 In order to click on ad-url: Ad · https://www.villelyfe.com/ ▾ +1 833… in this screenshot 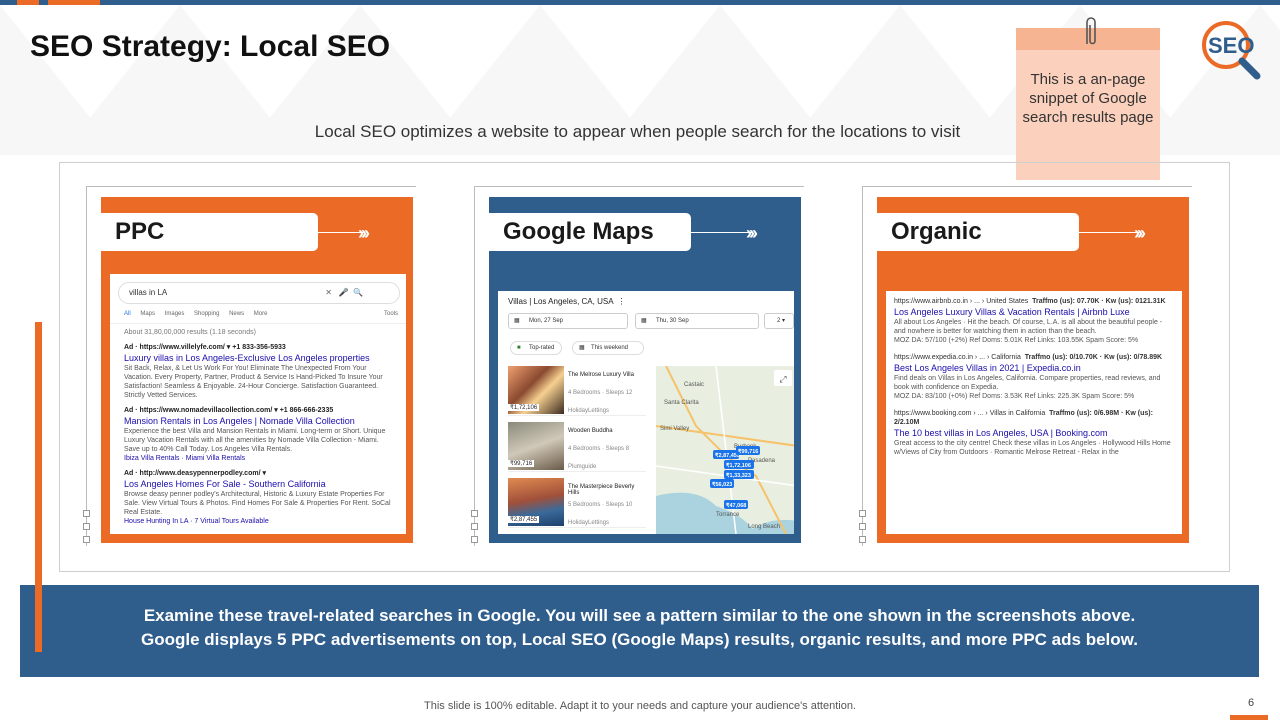, I will do `click(205, 347)`.